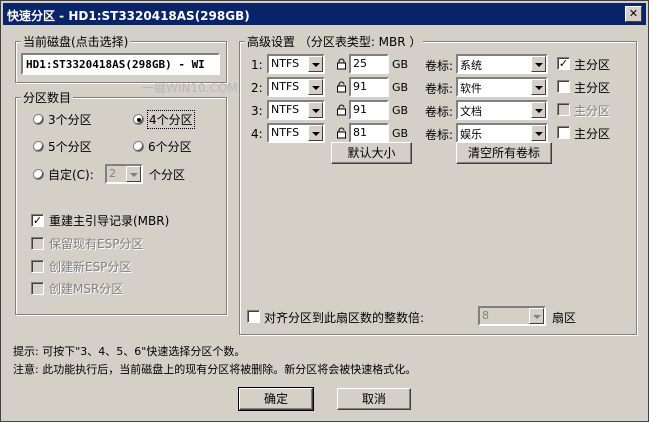 Image resolution: width=649 pixels, height=422 pixels. I want to click on row-1-primary-label: 主分区, so click(592, 65).